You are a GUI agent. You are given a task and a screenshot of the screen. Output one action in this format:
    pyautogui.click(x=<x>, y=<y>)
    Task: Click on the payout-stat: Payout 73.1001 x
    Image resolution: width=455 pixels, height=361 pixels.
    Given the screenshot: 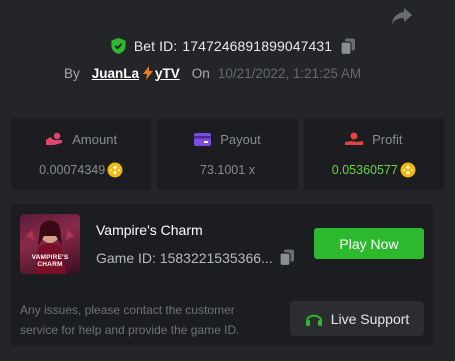 What is the action you would take?
    pyautogui.click(x=227, y=154)
    